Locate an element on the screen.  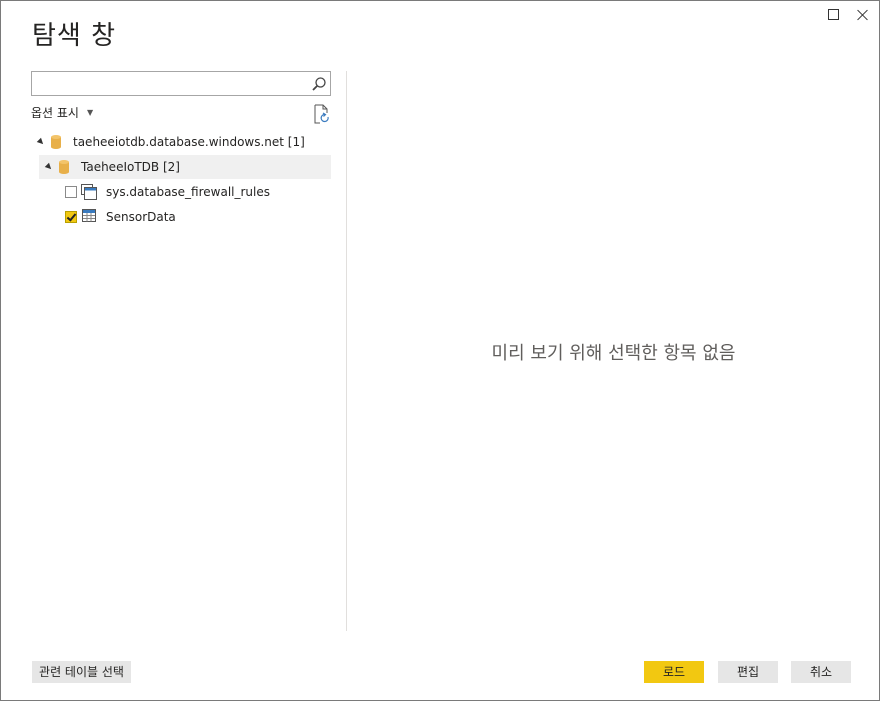
cancel-button: 취소 is located at coordinates (821, 672).